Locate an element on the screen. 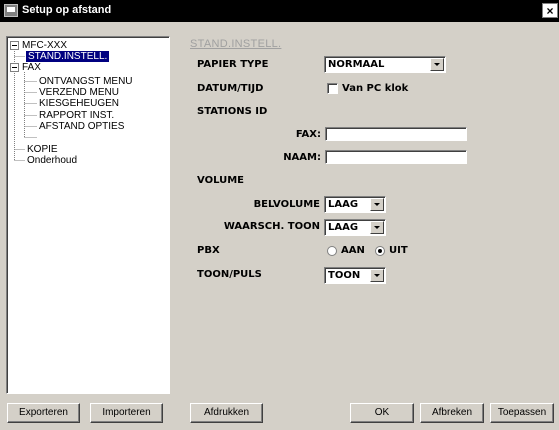  toepassen-button: Toepassen is located at coordinates (522, 413).